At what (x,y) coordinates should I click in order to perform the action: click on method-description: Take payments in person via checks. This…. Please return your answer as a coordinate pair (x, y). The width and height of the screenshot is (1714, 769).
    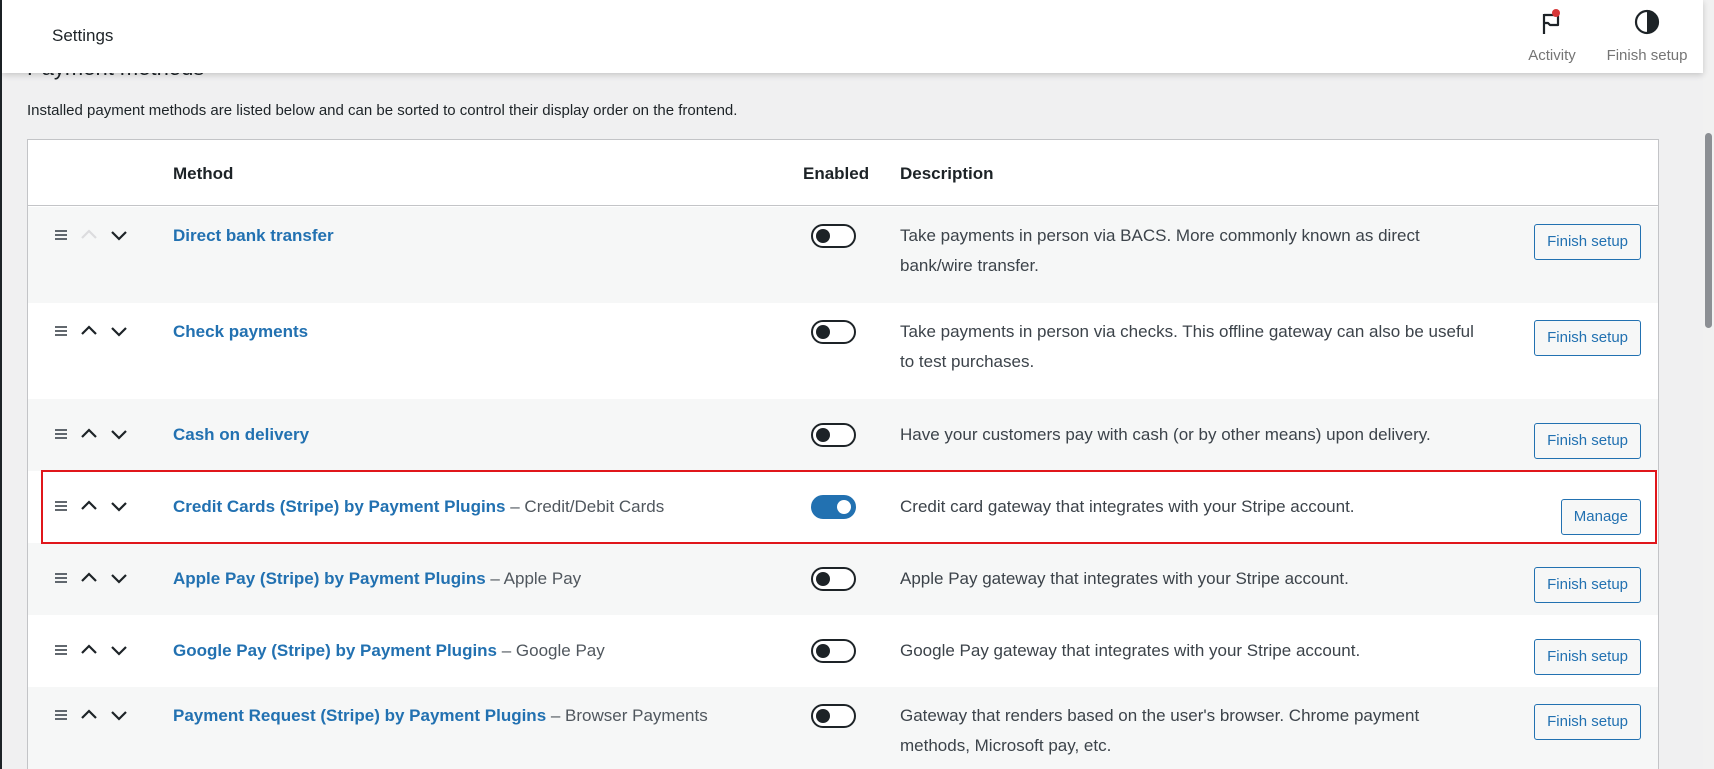
    Looking at the image, I should click on (1187, 346).